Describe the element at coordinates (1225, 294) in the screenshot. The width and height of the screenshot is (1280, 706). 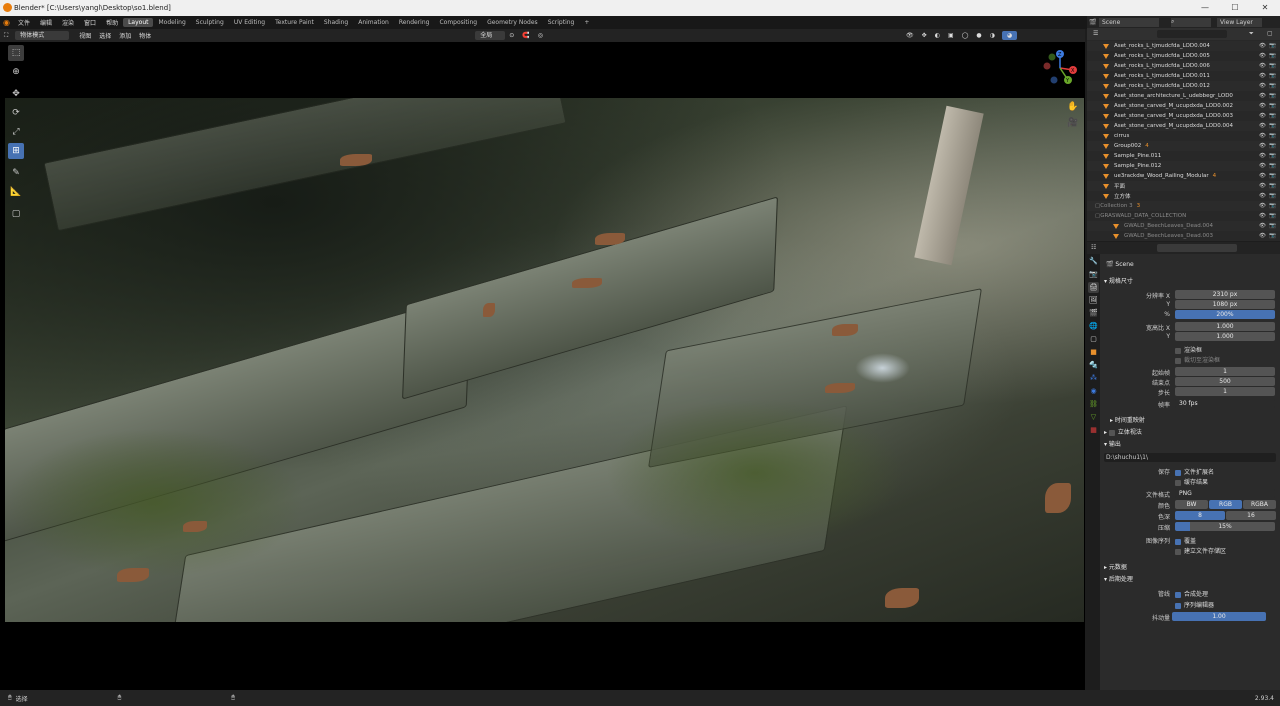
I see `resolution-x-field: 2310 px` at that location.